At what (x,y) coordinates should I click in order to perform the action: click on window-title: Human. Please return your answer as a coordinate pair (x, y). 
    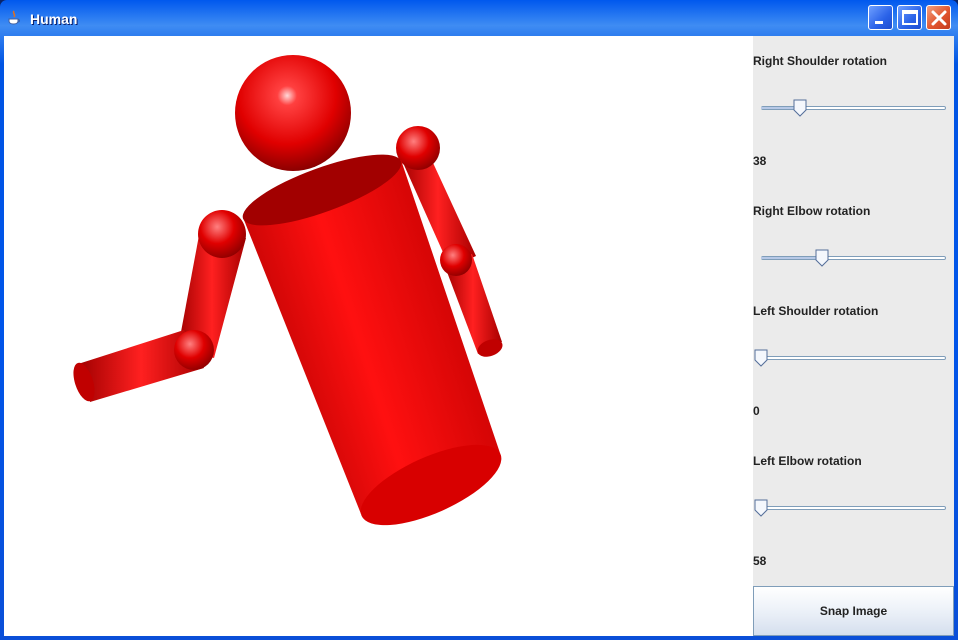
    Looking at the image, I should click on (54, 19).